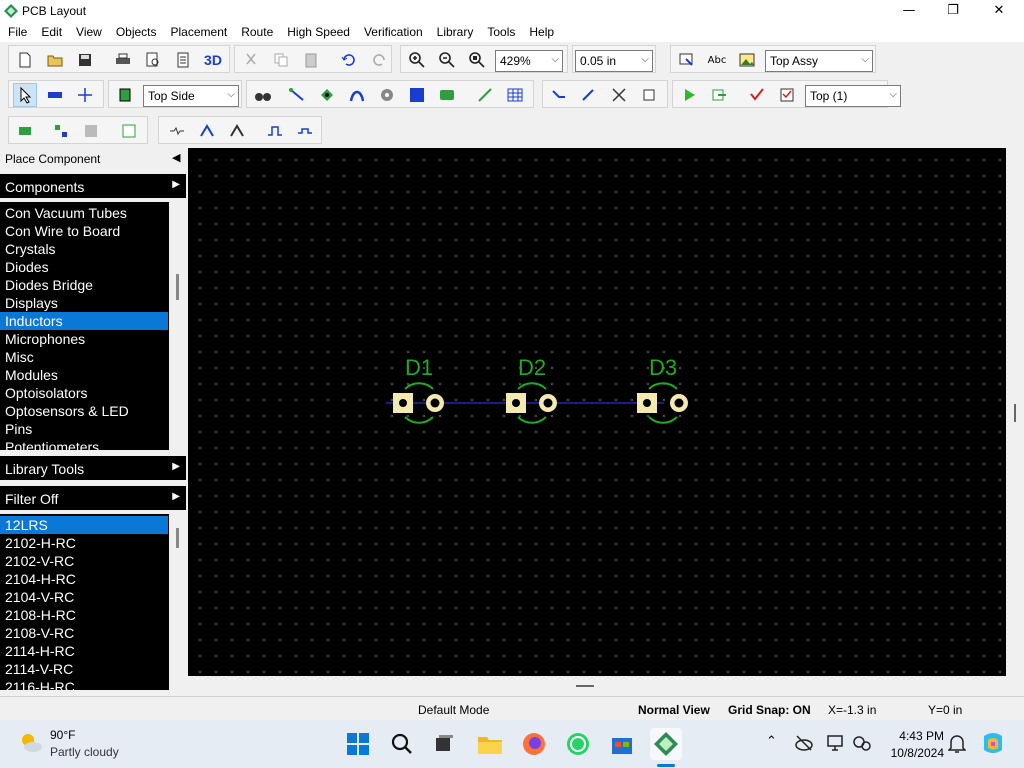 Image resolution: width=1024 pixels, height=768 pixels. What do you see at coordinates (578, 744) in the screenshot?
I see `whatsapp-icon` at bounding box center [578, 744].